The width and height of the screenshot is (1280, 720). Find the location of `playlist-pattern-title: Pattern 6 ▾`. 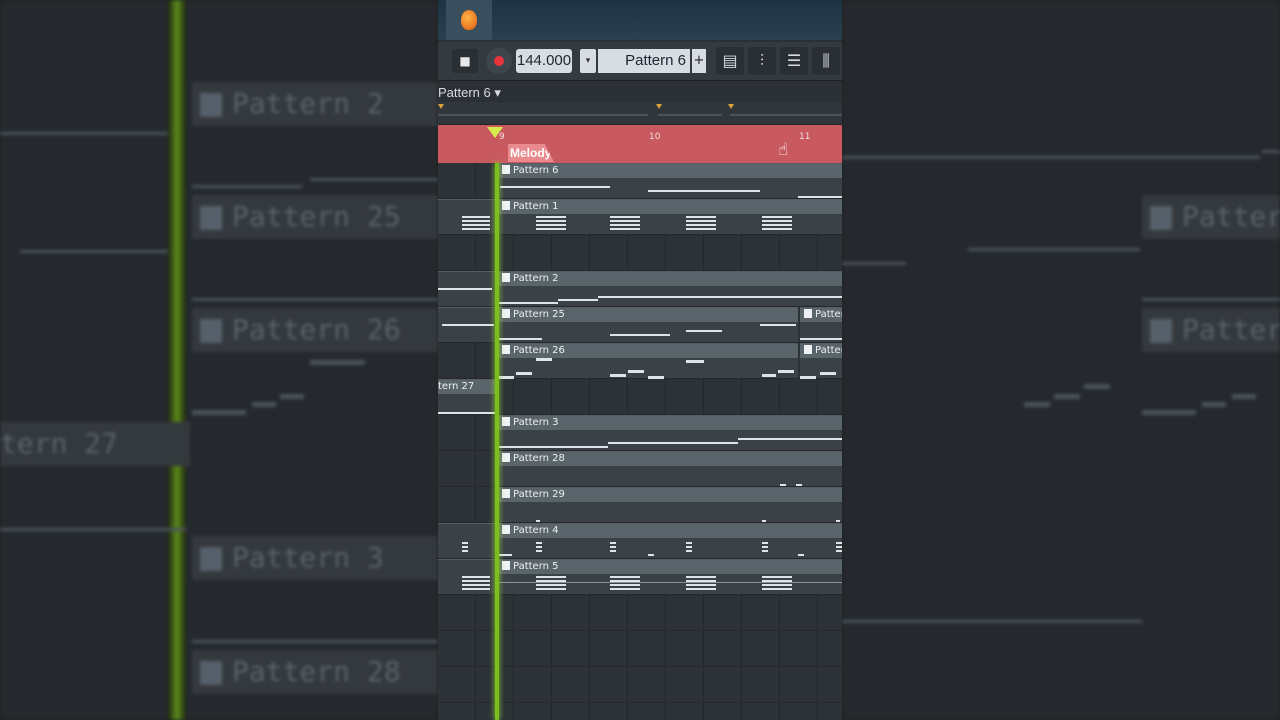

playlist-pattern-title: Pattern 6 ▾ is located at coordinates (640, 93).